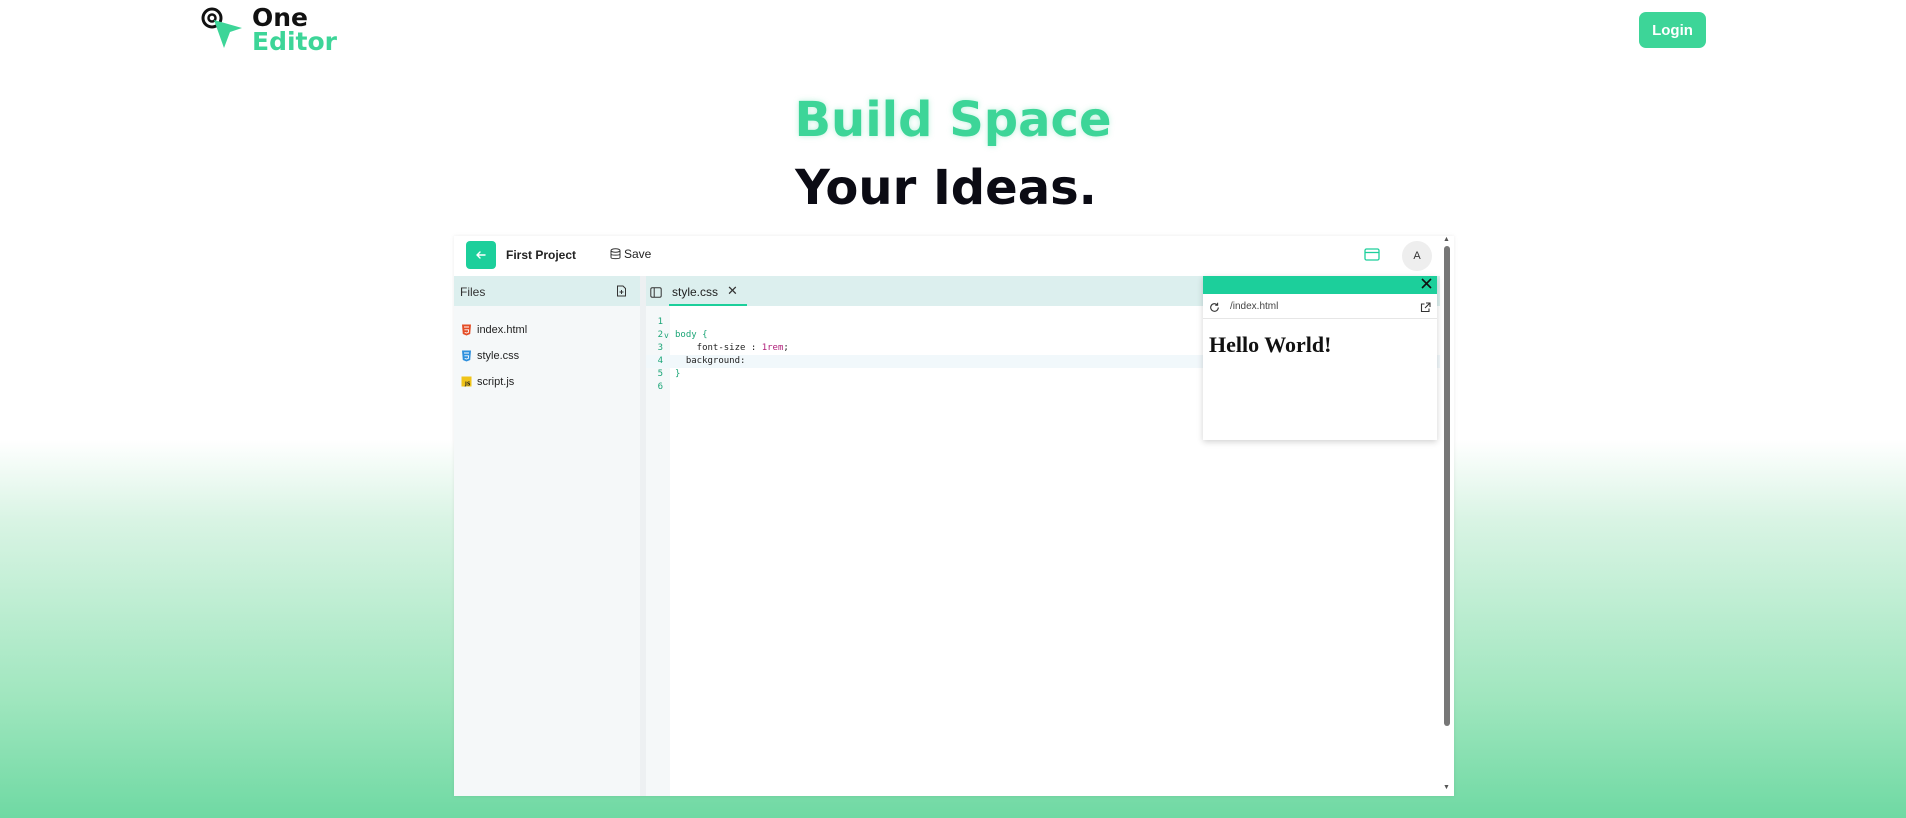 The height and width of the screenshot is (818, 1906). Describe the element at coordinates (1254, 306) in the screenshot. I see `preview-url: /index.html` at that location.